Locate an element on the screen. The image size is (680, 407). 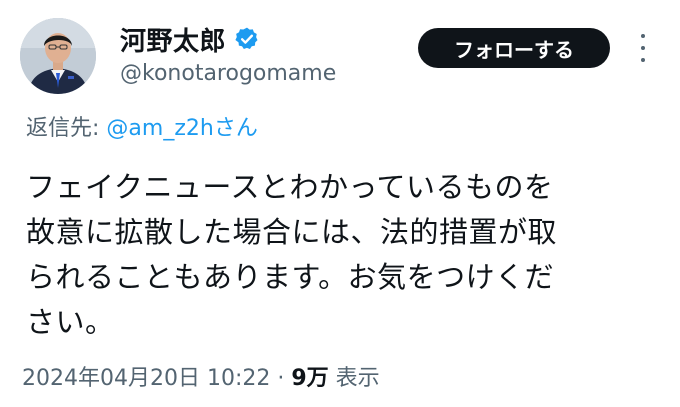
tweet-meta: 2024年04月20日 10:22 · 9万 表示 is located at coordinates (201, 379).